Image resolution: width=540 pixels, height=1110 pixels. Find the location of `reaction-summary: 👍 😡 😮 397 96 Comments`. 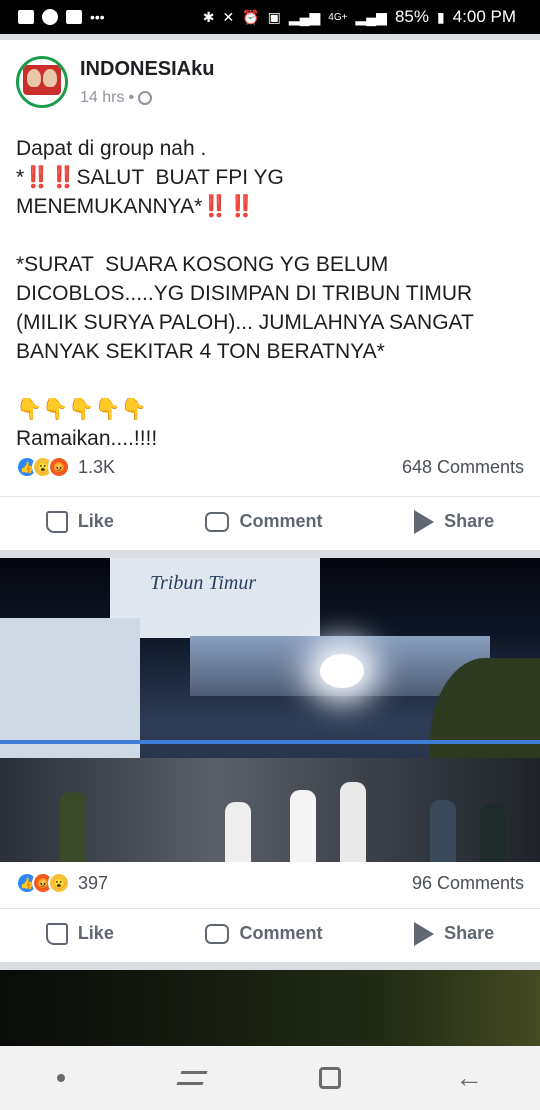

reaction-summary: 👍 😡 😮 397 96 Comments is located at coordinates (270, 883).